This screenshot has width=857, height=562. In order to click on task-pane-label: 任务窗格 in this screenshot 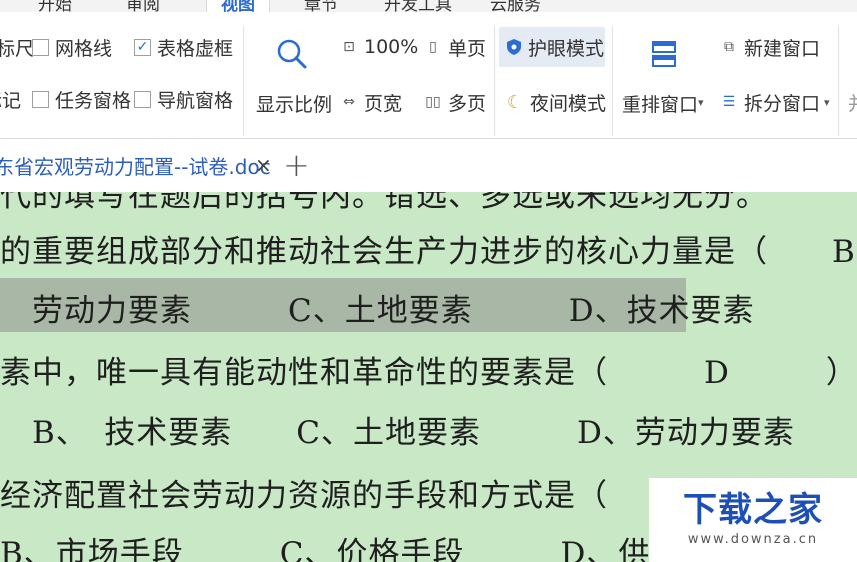, I will do `click(93, 100)`.